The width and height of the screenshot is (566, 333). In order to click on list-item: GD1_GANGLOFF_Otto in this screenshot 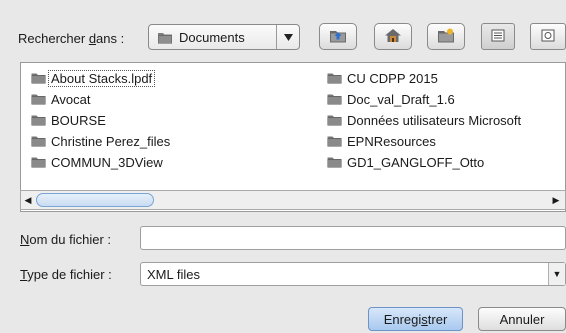, I will do `click(405, 162)`.